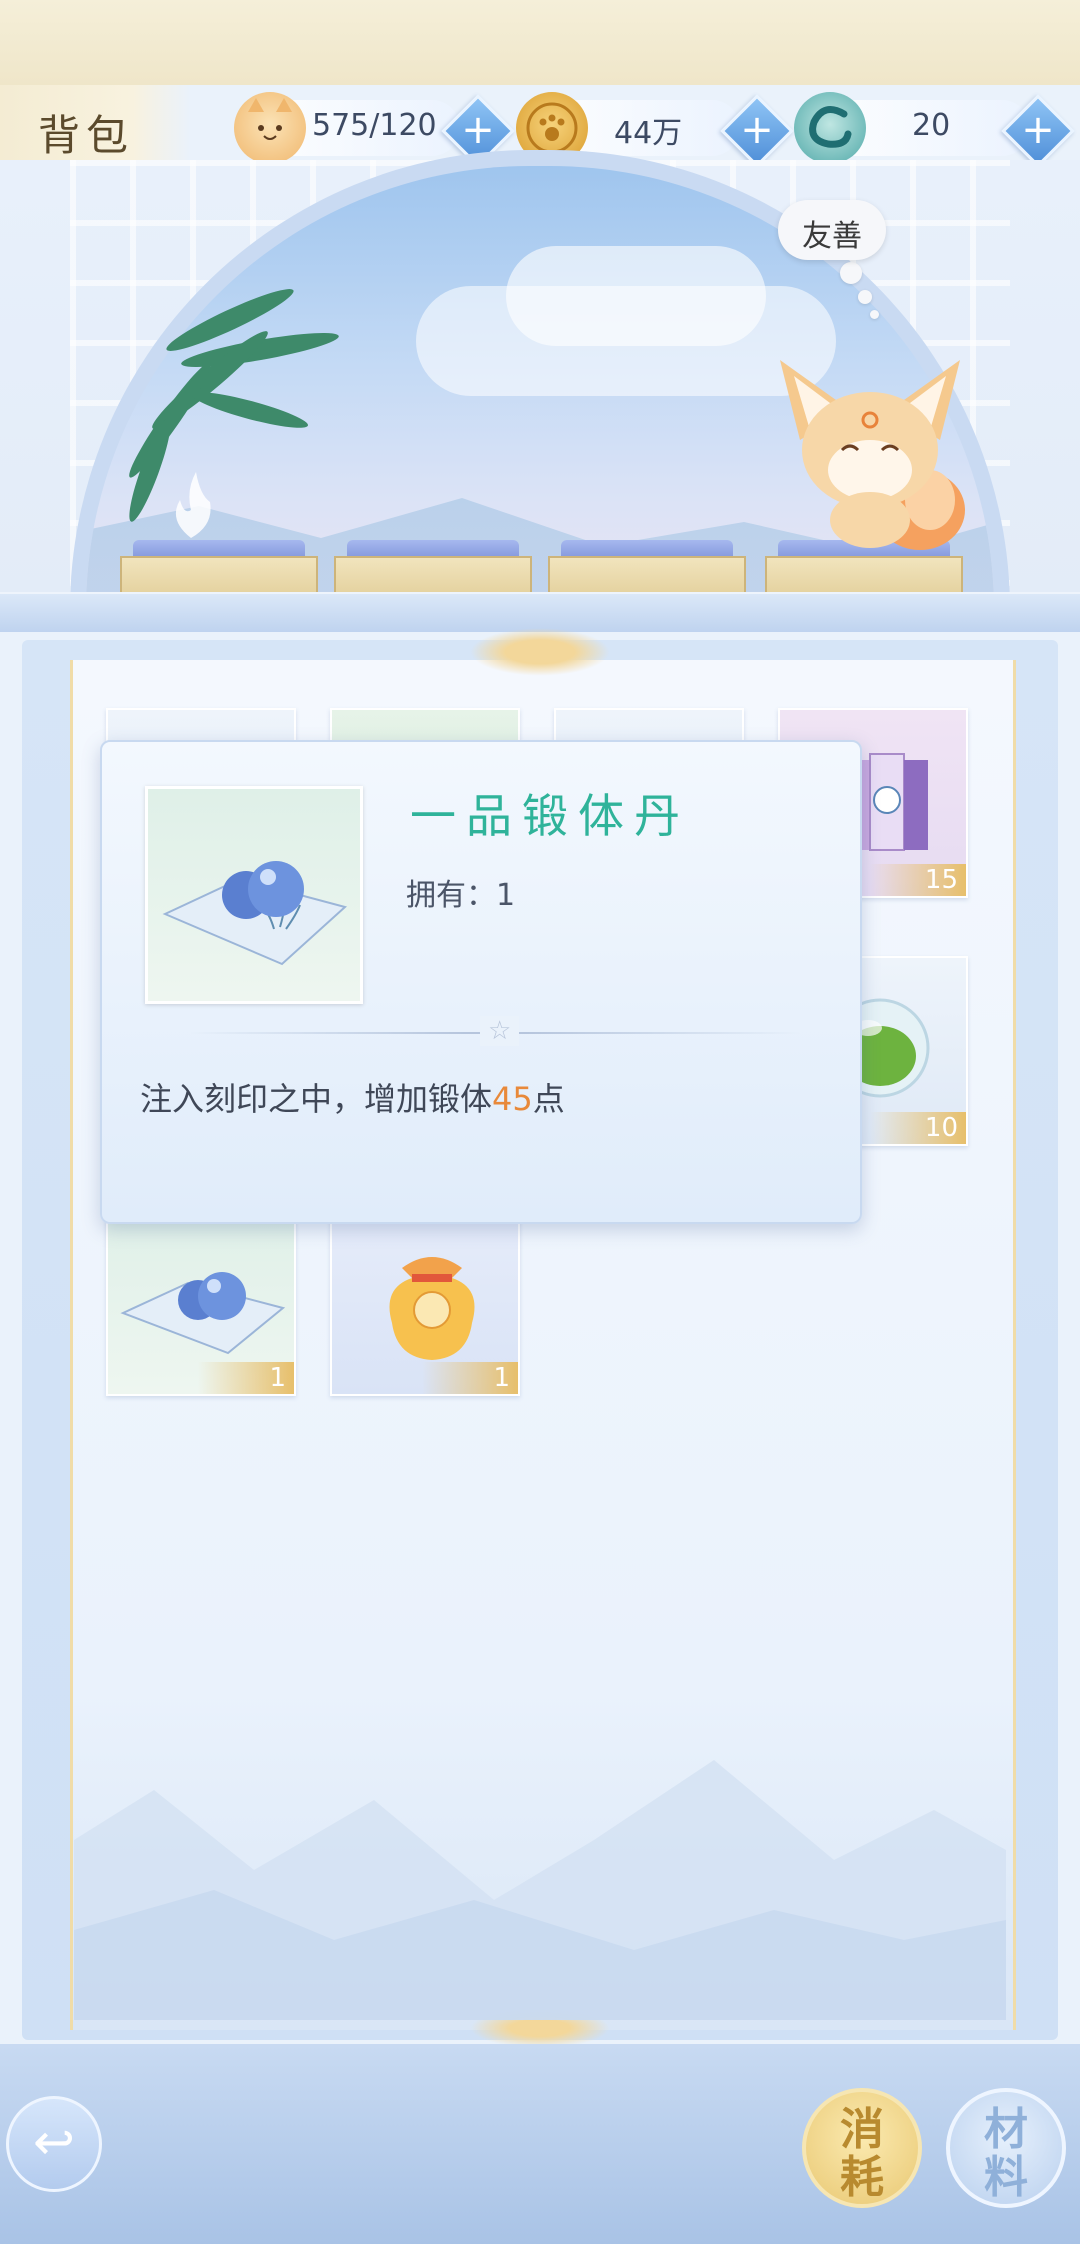 The height and width of the screenshot is (2244, 1080). I want to click on bamboo-leaves, so click(234, 405).